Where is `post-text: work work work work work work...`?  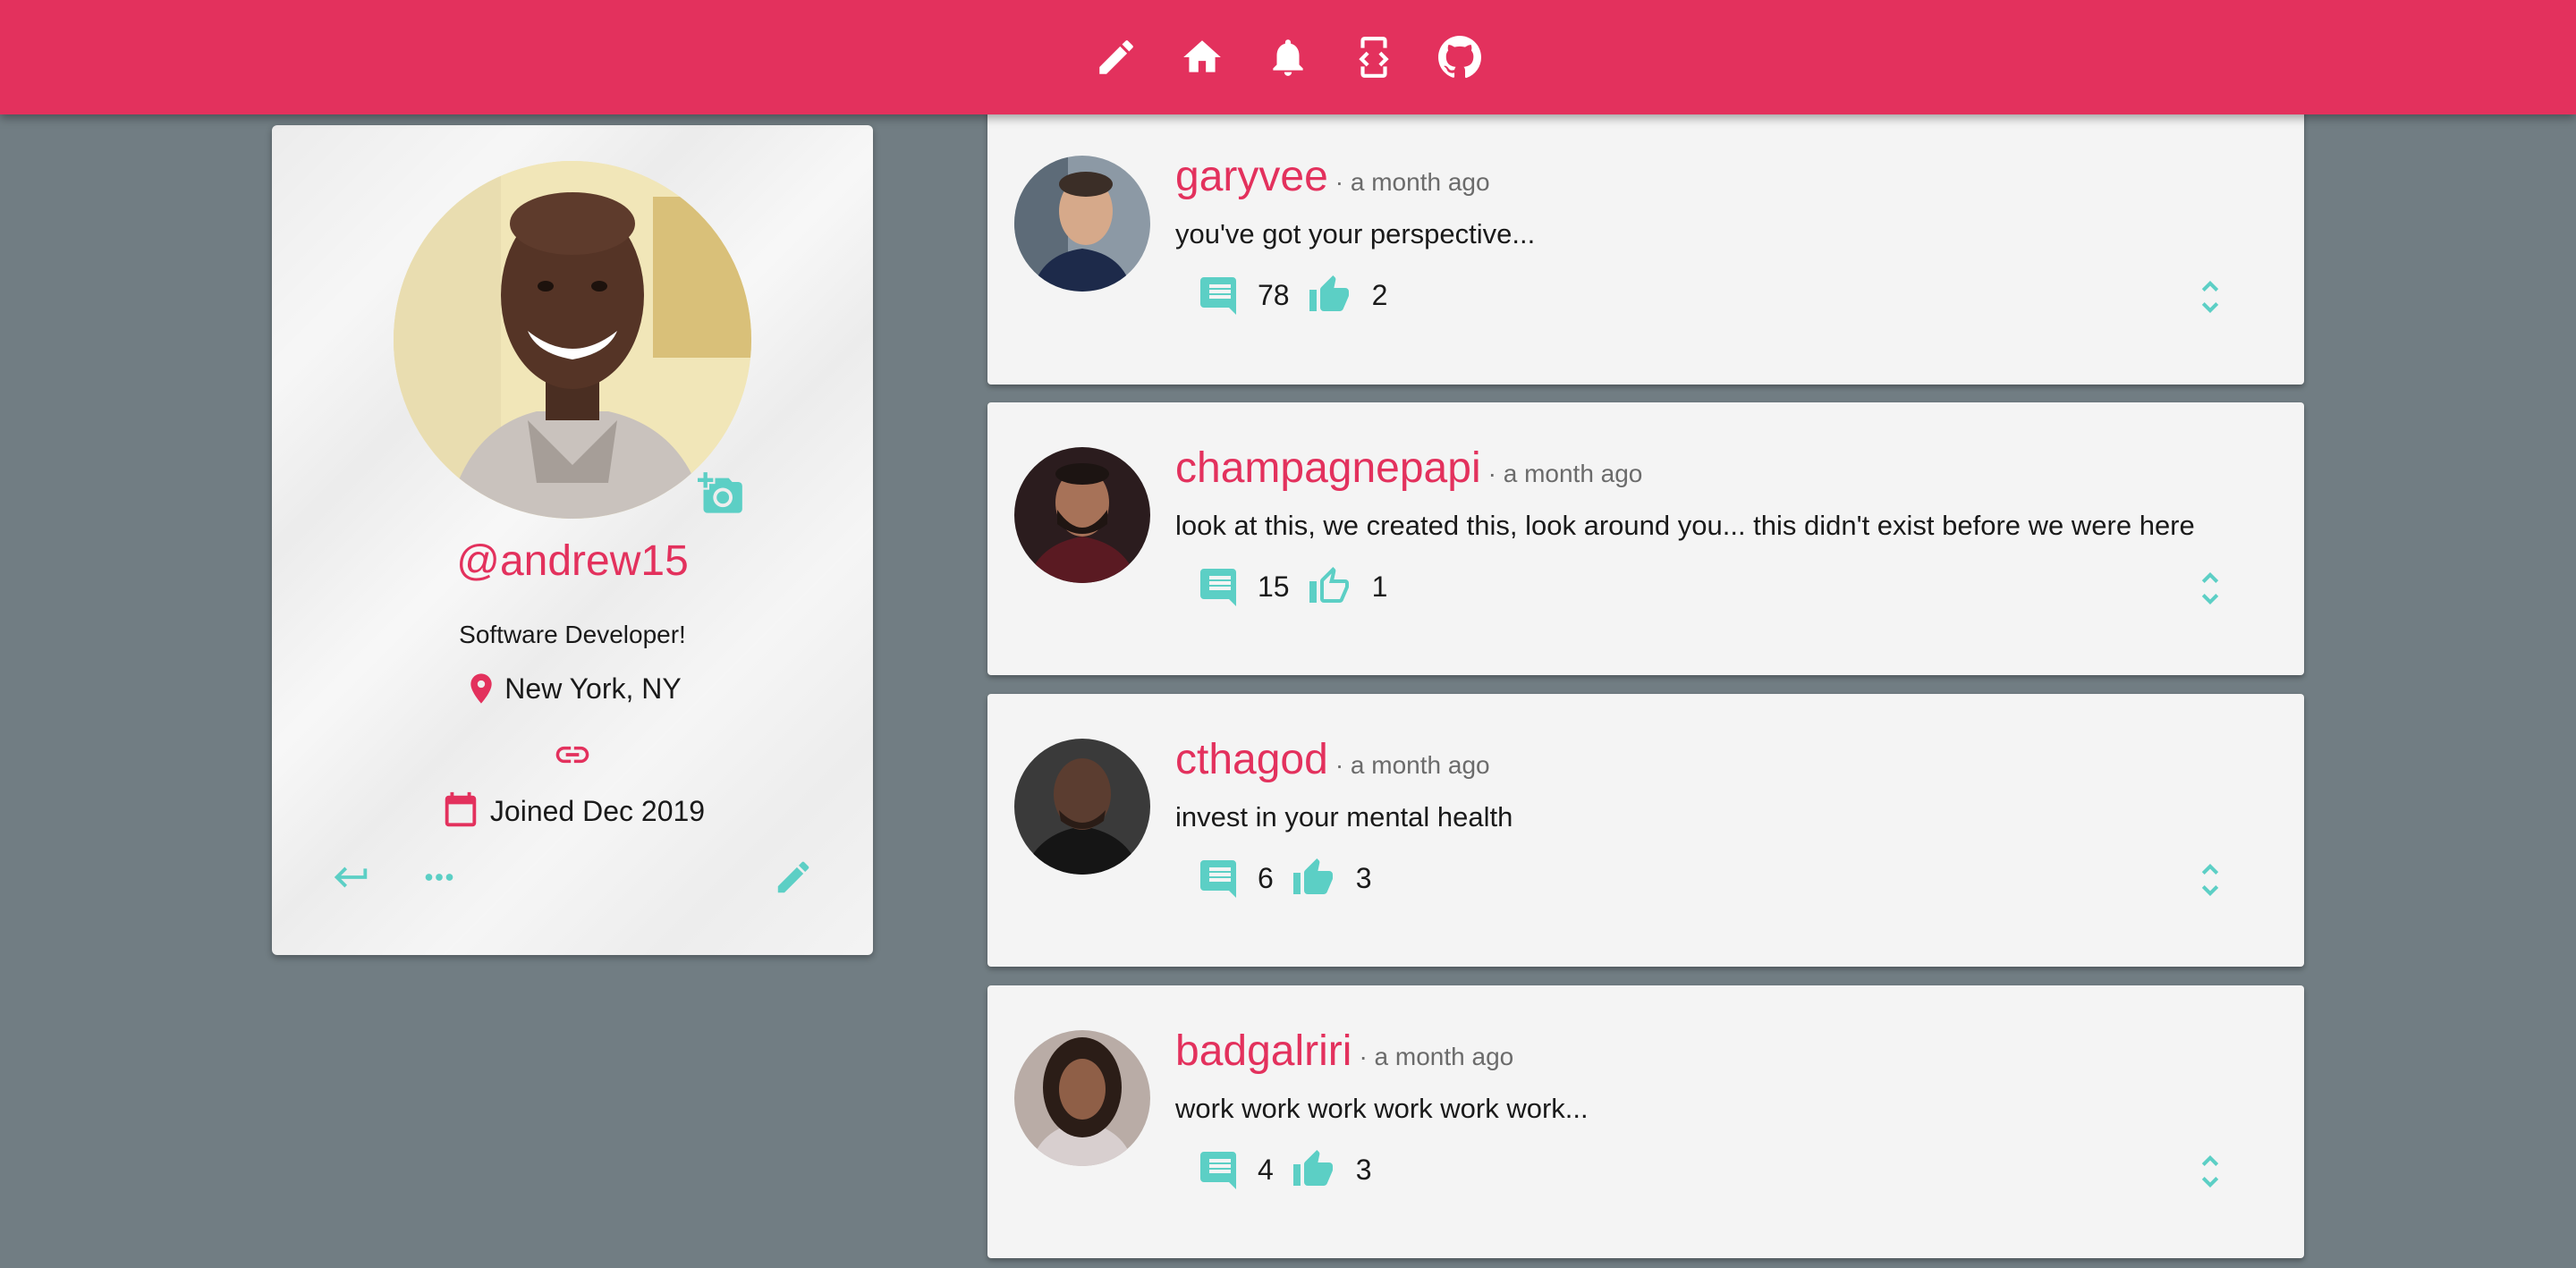 post-text: work work work work work work... is located at coordinates (1382, 1108).